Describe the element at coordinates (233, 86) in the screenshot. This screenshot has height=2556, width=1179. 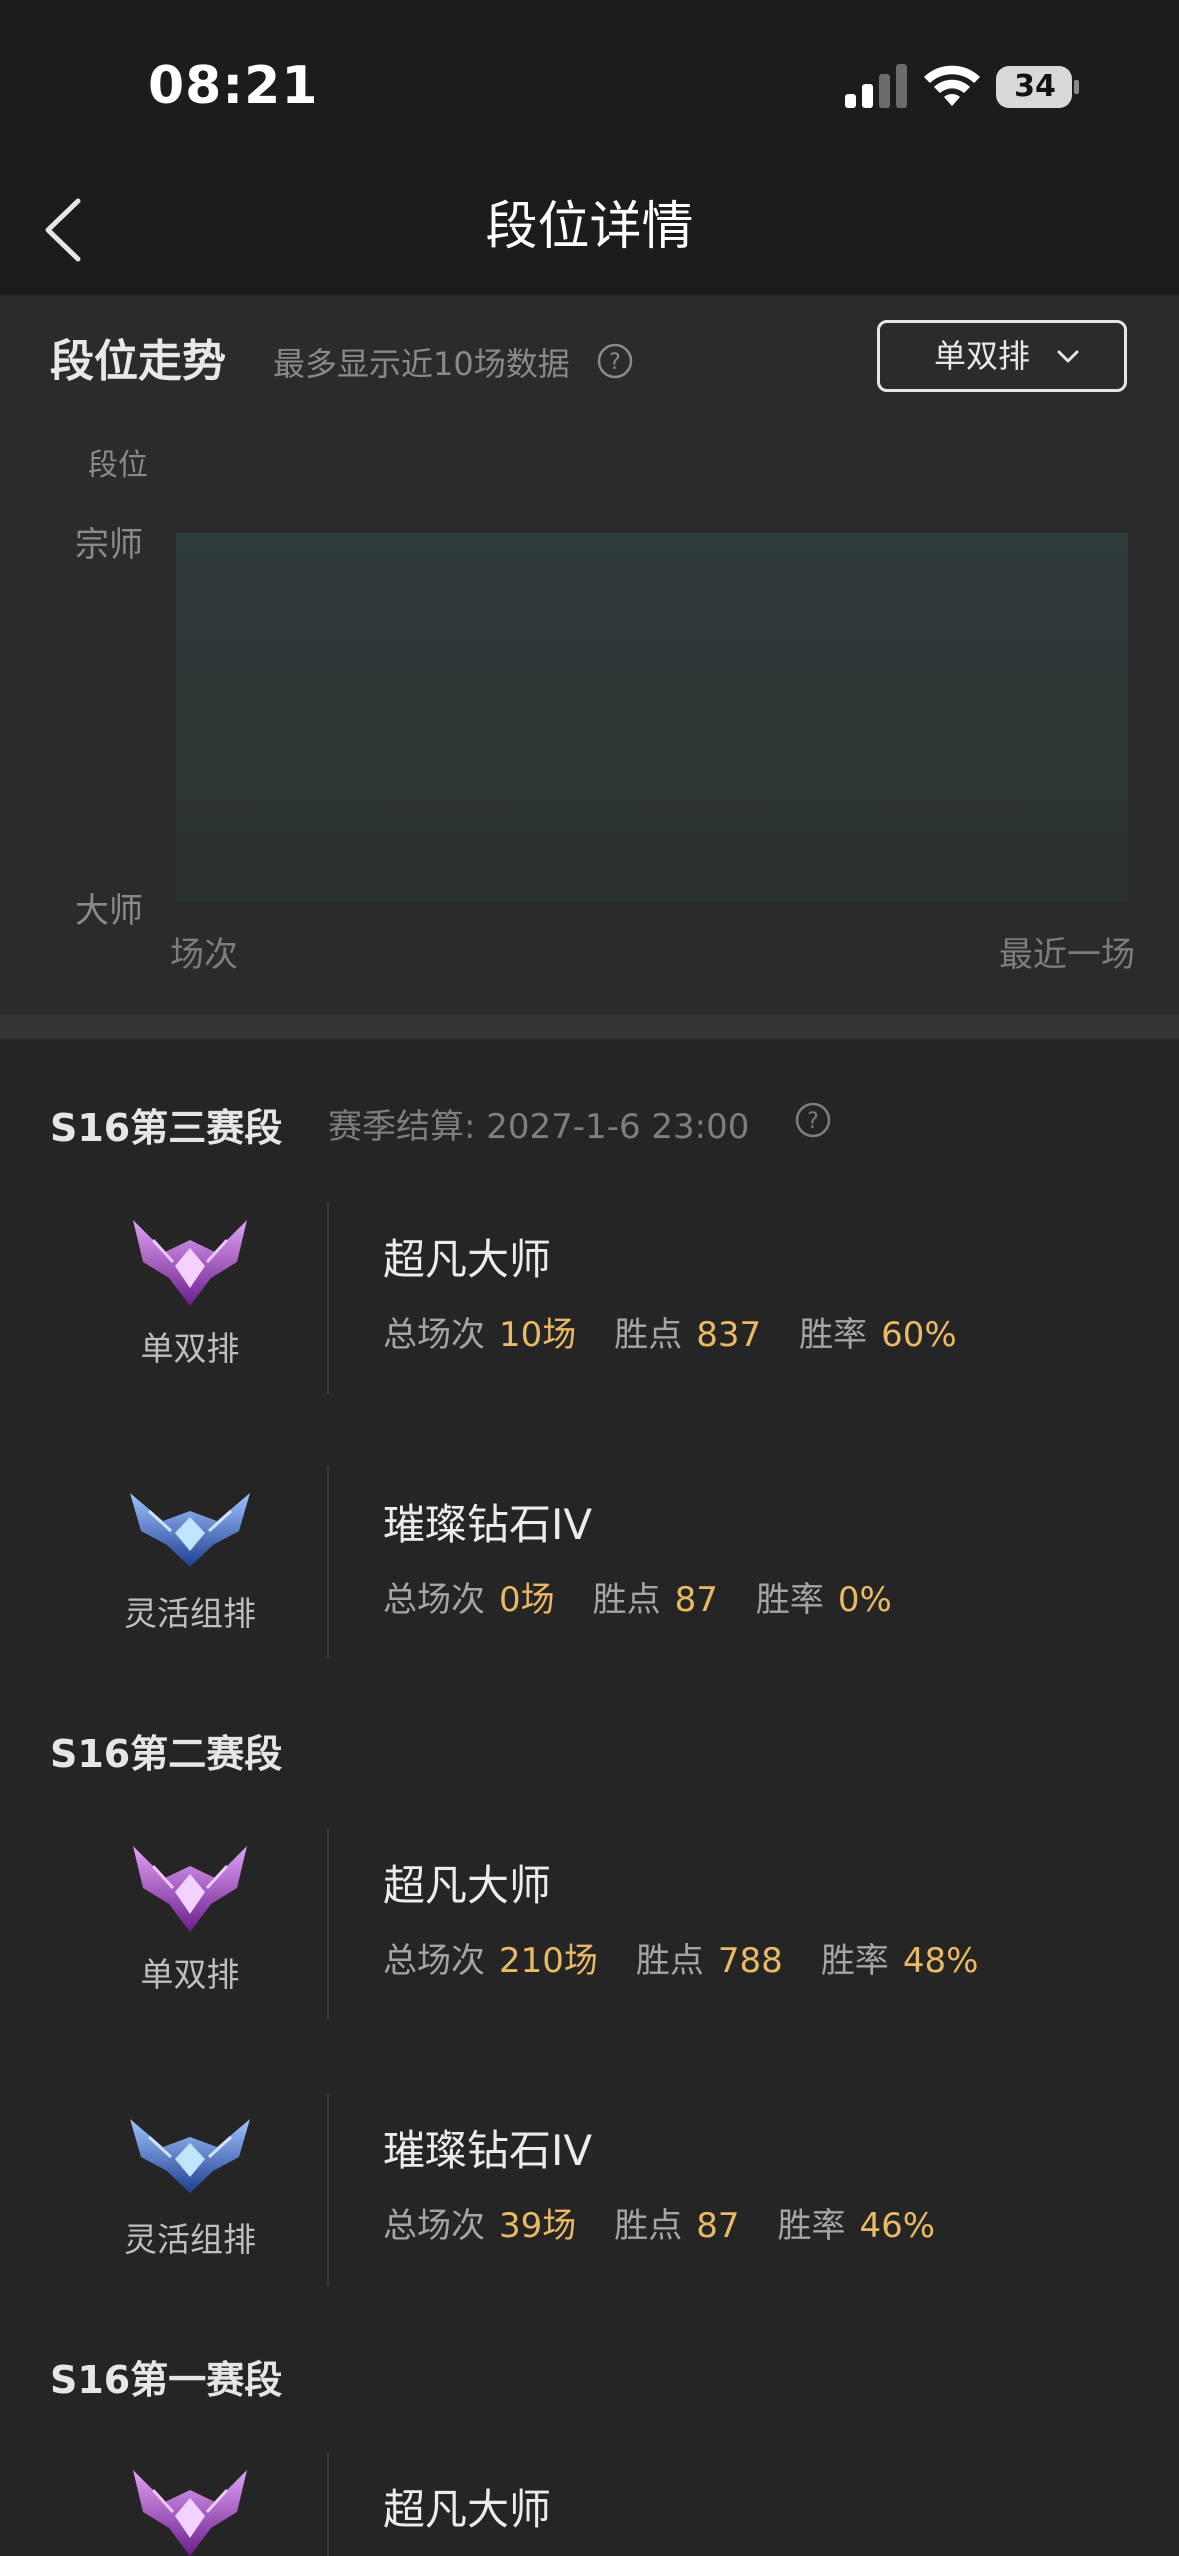
I see `status-time: 08:21` at that location.